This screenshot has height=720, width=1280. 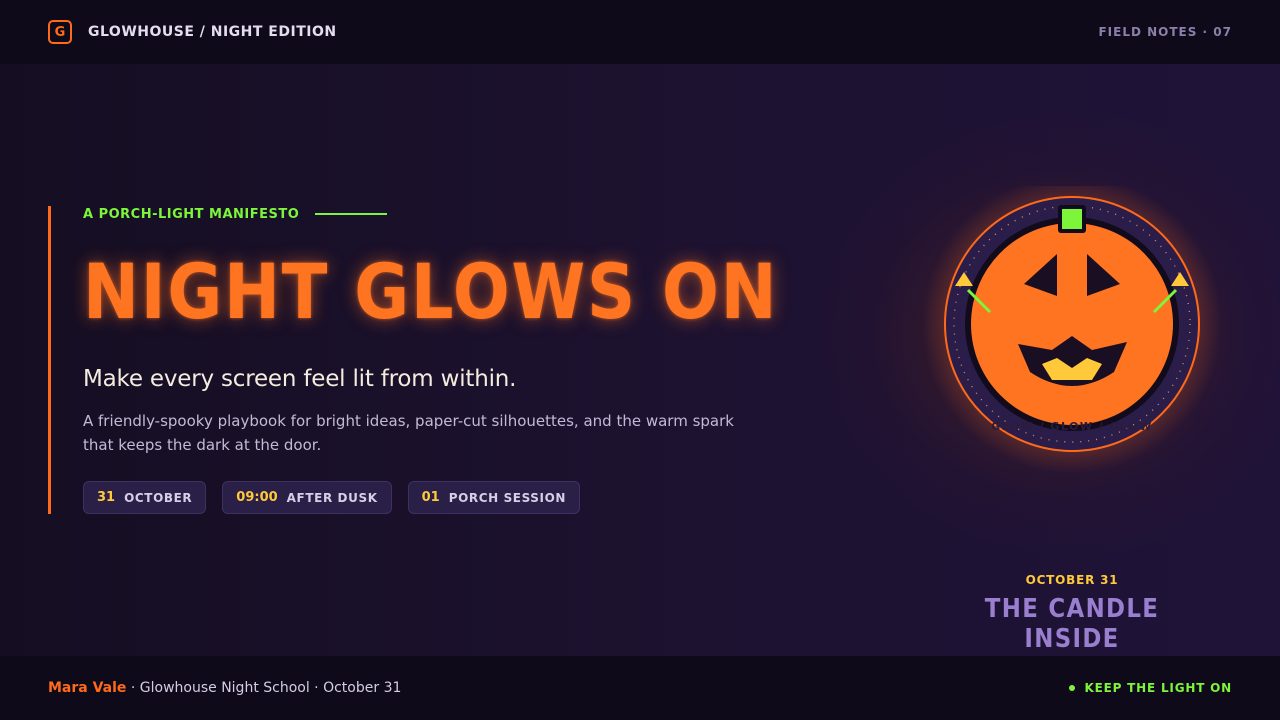 What do you see at coordinates (1072, 580) in the screenshot?
I see `side-date: OCTOBER 31` at bounding box center [1072, 580].